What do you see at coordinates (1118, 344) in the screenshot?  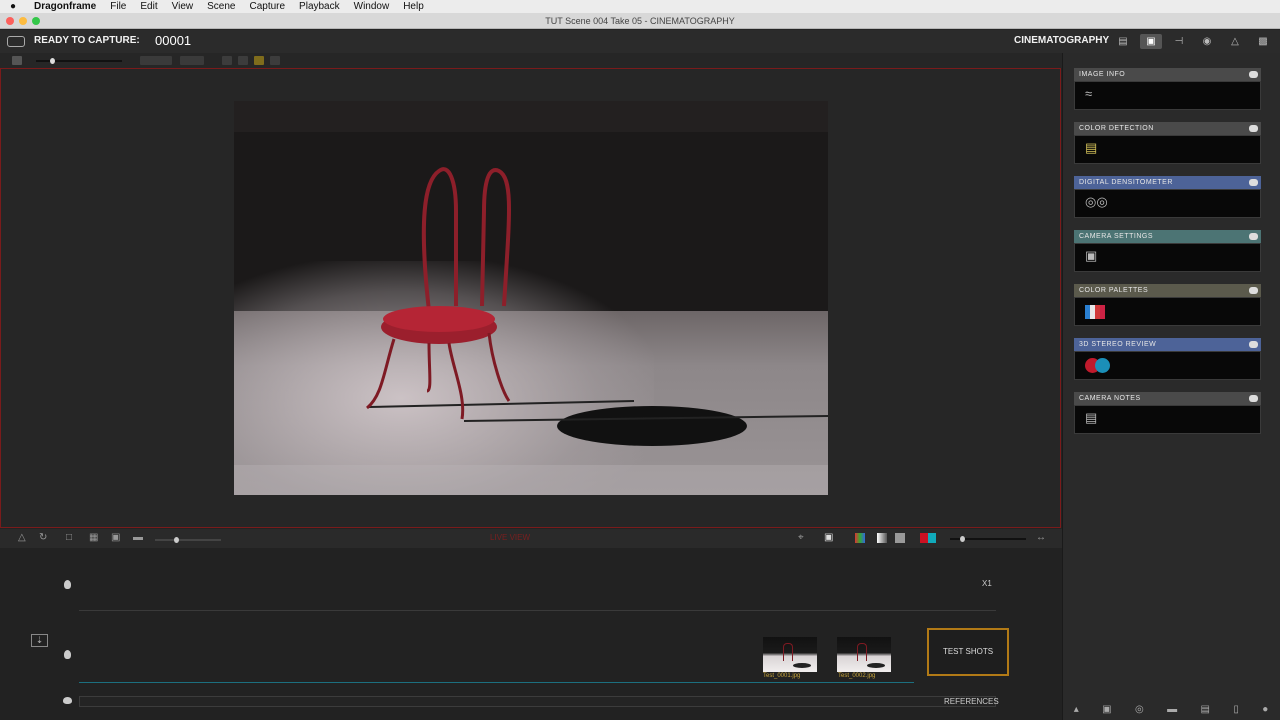 I see `widget-title: 3D STEREO REVIEW` at bounding box center [1118, 344].